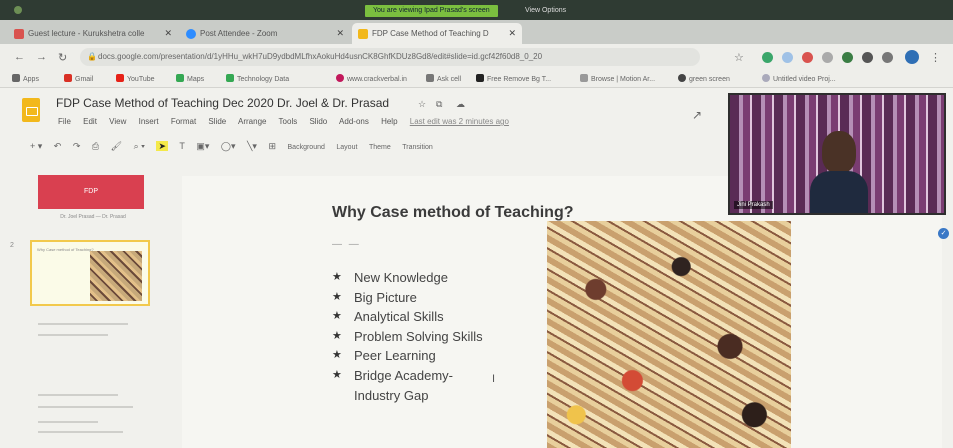 The height and width of the screenshot is (448, 953). Describe the element at coordinates (135, 78) in the screenshot. I see `bookmark-item: YouTube` at that location.